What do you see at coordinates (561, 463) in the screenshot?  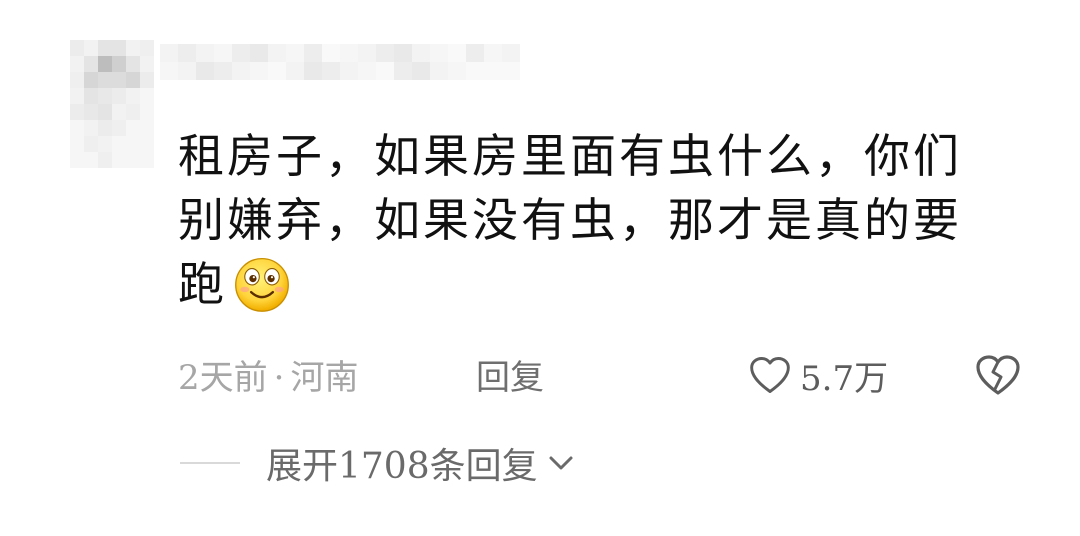 I see `chevron-down-icon` at bounding box center [561, 463].